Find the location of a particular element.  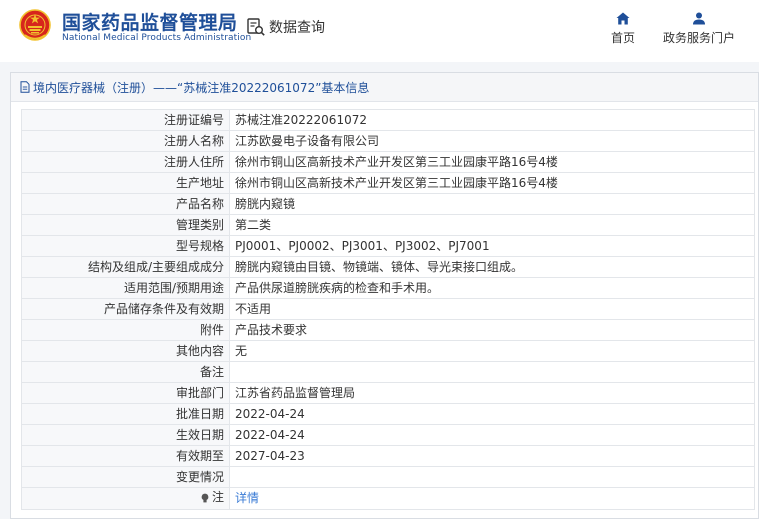

table-row: 附件 产品技术要求 is located at coordinates (388, 330).